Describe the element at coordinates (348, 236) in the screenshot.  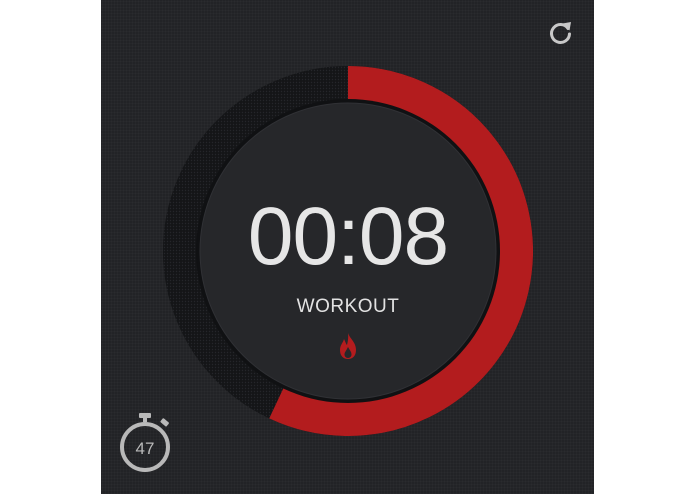
I see `time-display: 00:08` at that location.